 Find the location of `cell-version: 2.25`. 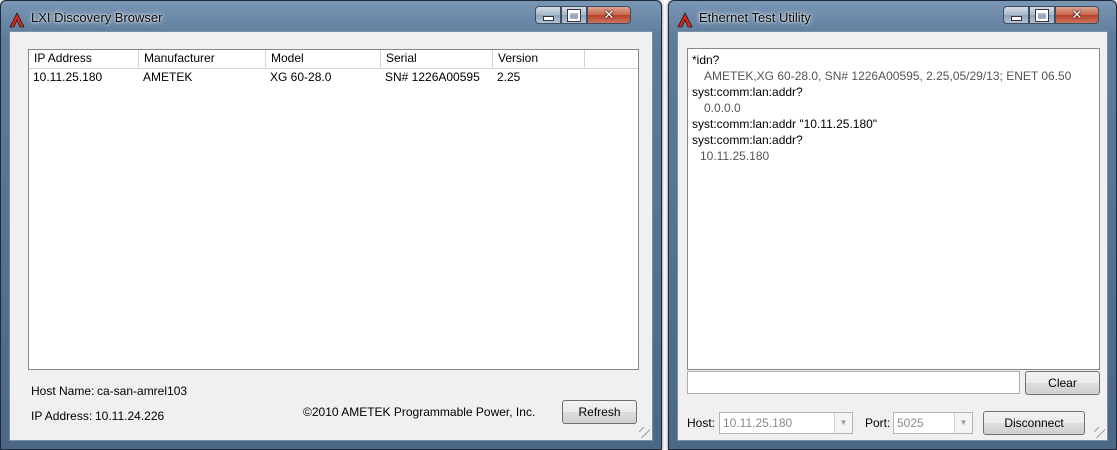

cell-version: 2.25 is located at coordinates (509, 77).